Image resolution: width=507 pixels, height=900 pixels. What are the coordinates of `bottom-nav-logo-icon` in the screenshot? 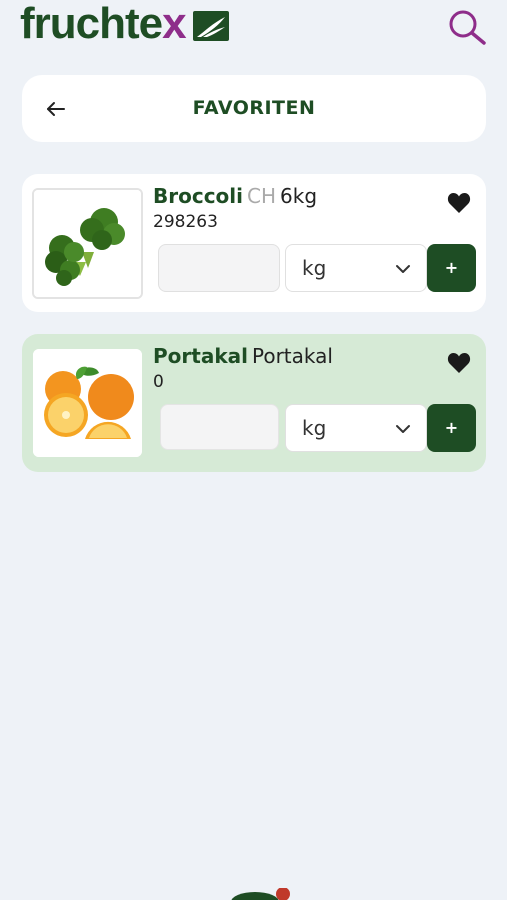 It's located at (260, 894).